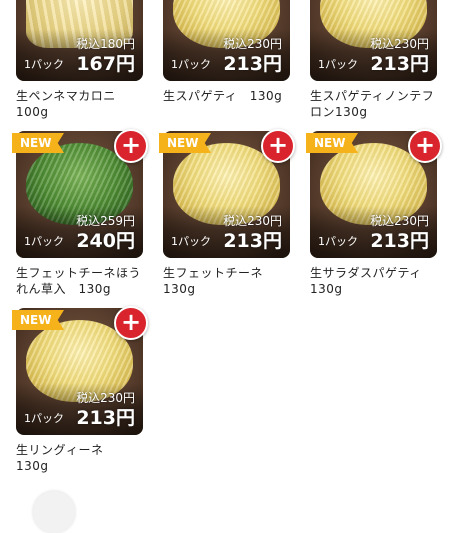  I want to click on product-name-line: ロン130g, so click(339, 112).